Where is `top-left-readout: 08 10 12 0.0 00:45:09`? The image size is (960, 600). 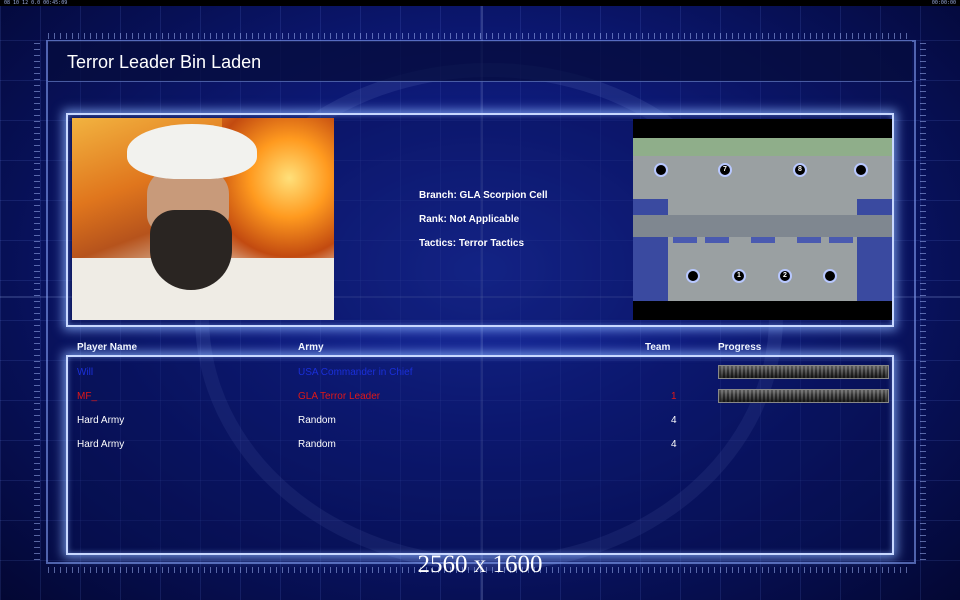 top-left-readout: 08 10 12 0.0 00:45:09 is located at coordinates (36, 3).